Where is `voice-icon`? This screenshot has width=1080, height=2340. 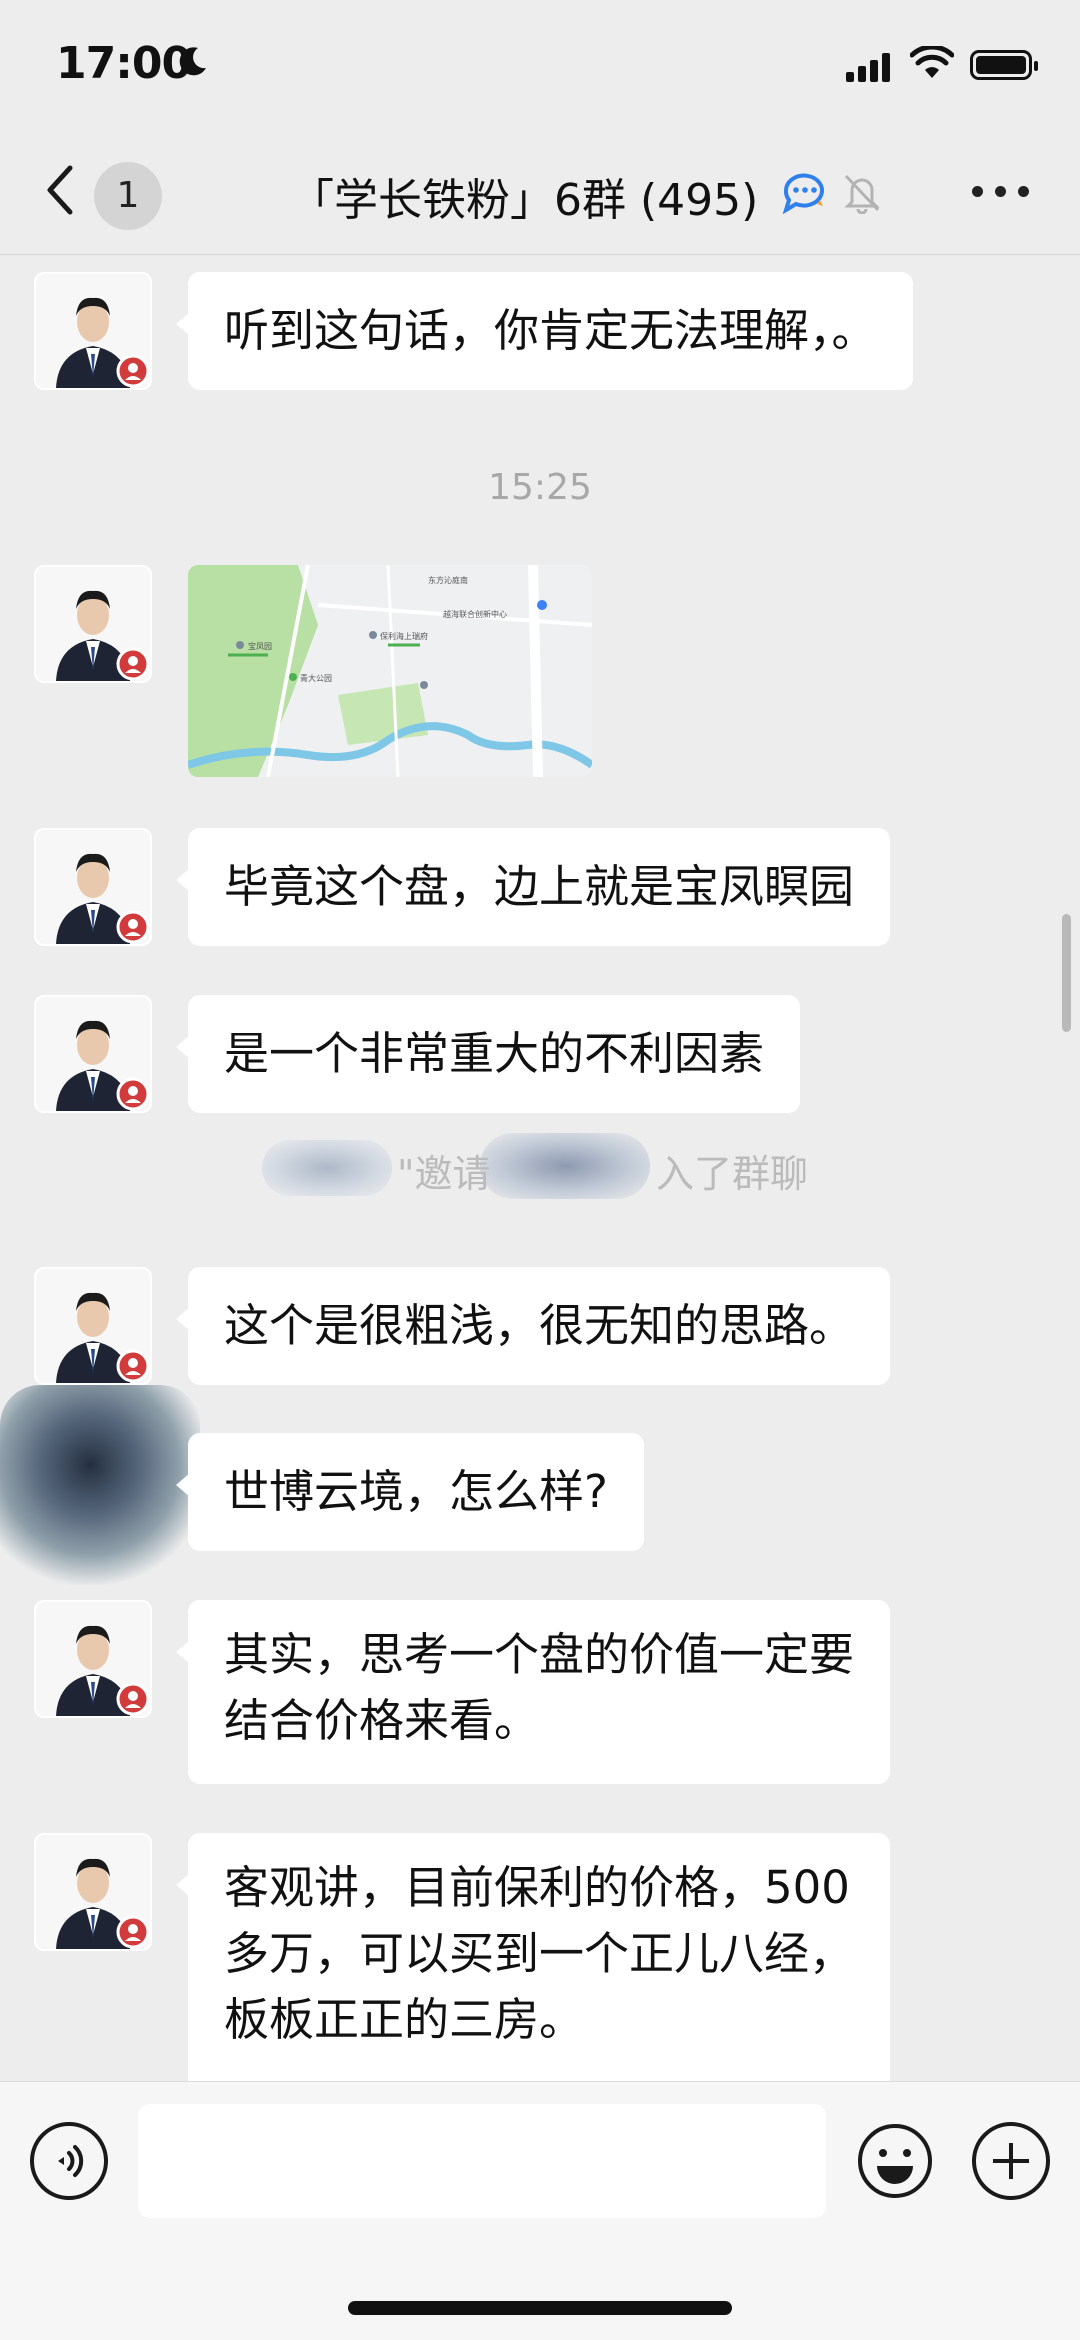
voice-icon is located at coordinates (69, 2161).